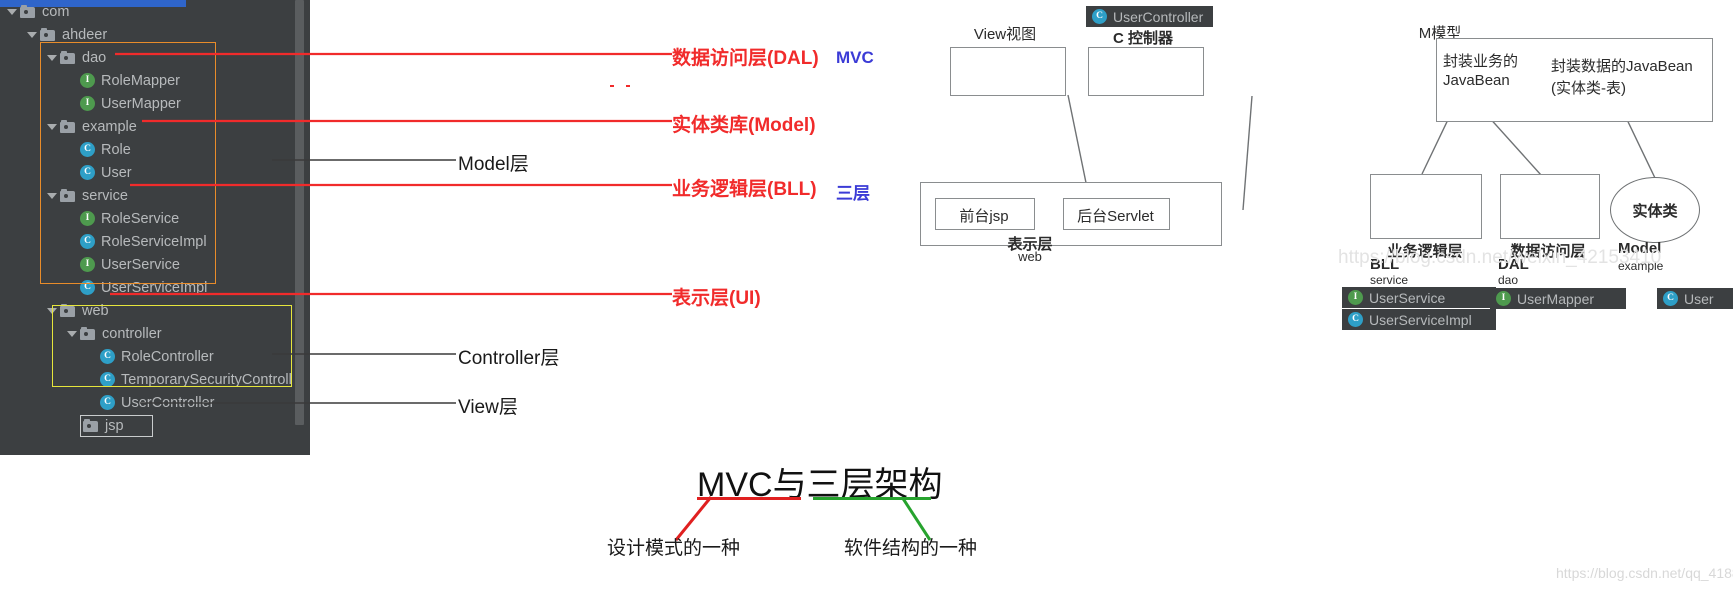  What do you see at coordinates (820, 481) in the screenshot?
I see `footer-title-group: MVC与三层架构` at bounding box center [820, 481].